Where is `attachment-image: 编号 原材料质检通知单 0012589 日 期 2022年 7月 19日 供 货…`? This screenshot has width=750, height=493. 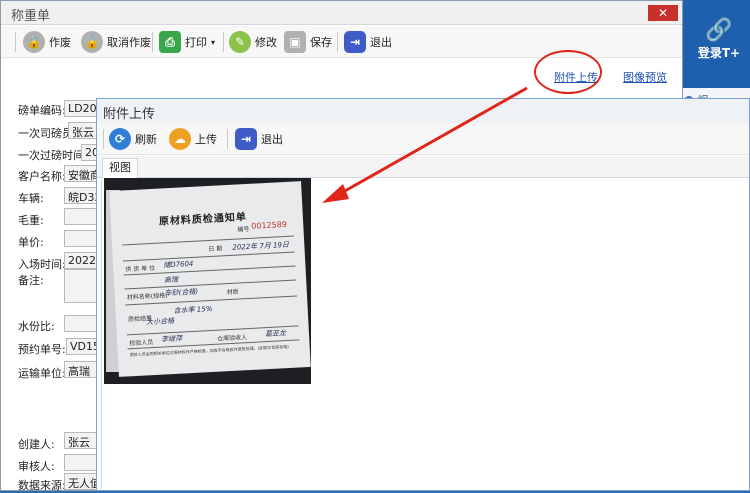
attachment-image: 编号 原材料质检通知单 0012589 日 期 2022年 7月 19日 供 货… is located at coordinates (207, 281).